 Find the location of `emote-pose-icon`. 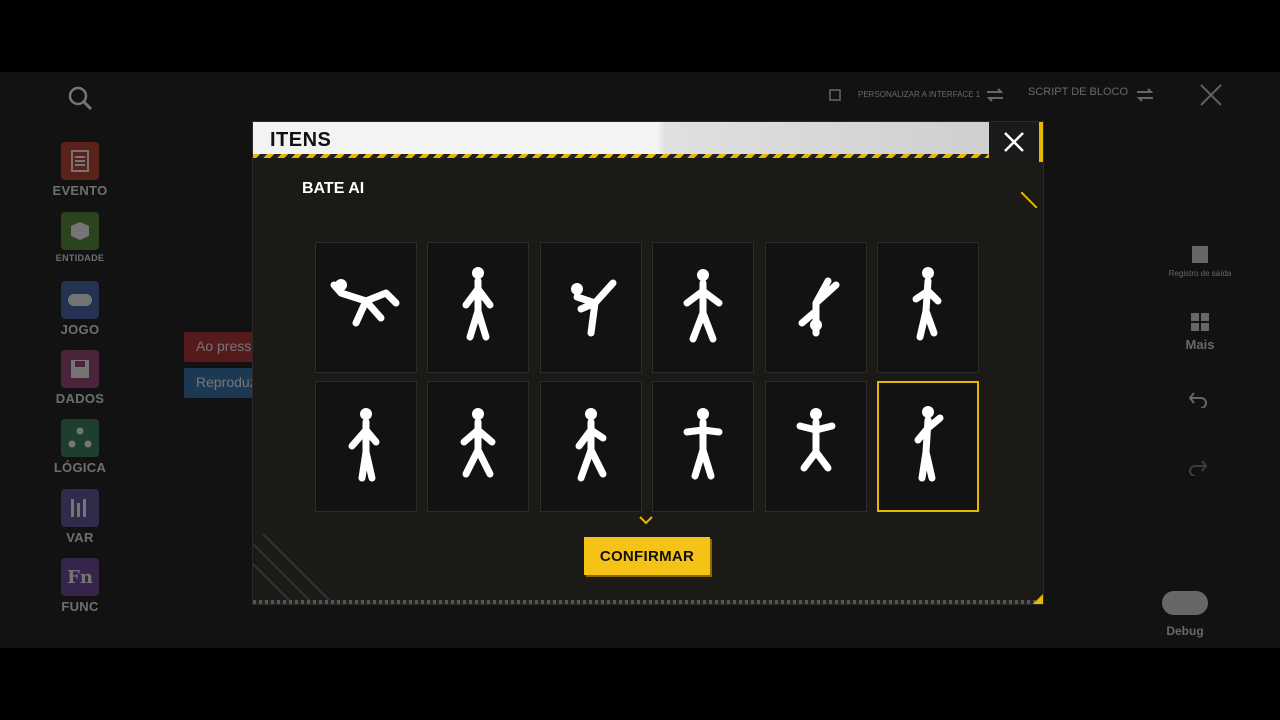

emote-pose-icon is located at coordinates (703, 305).